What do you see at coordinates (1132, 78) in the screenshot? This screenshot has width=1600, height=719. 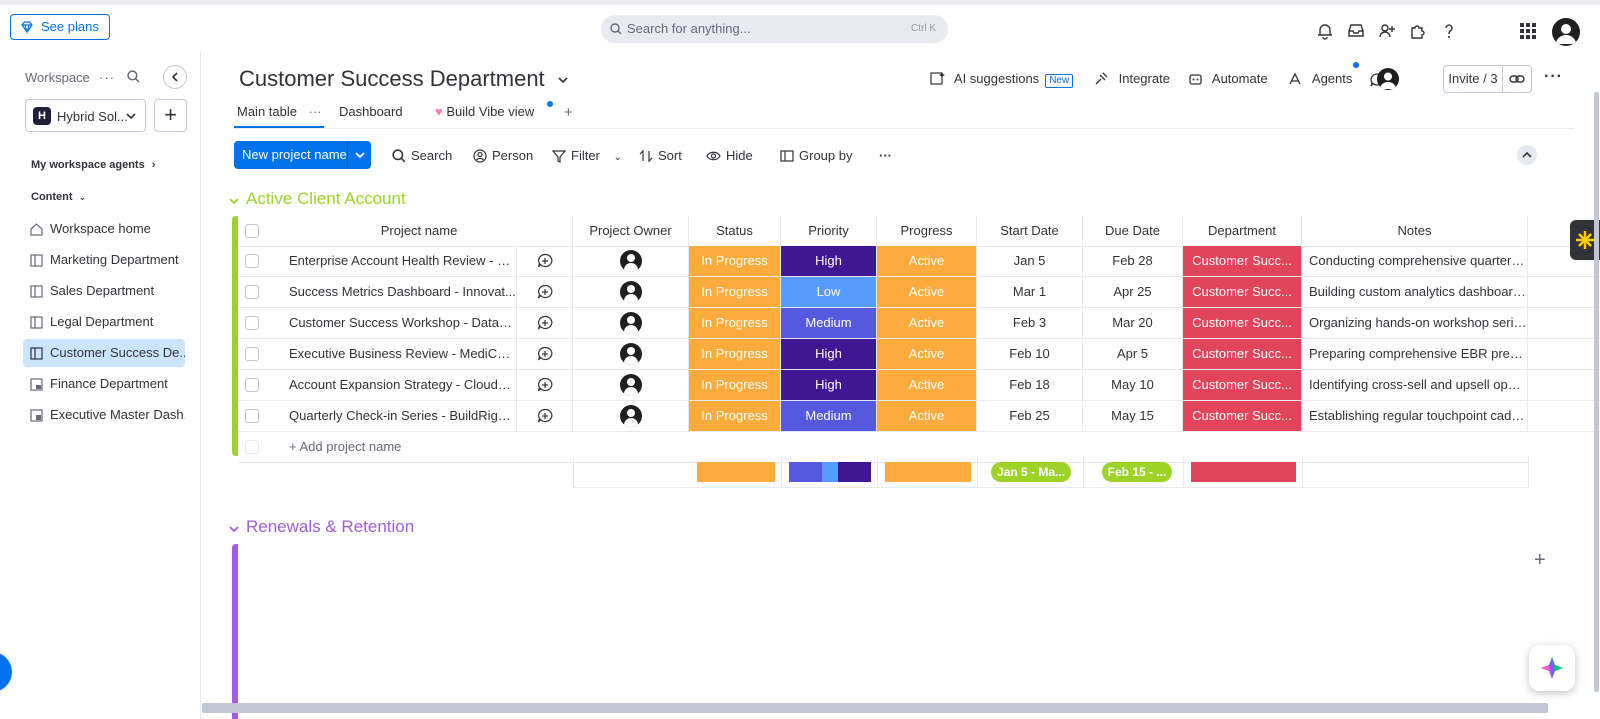 I see `integrate-button: Integrate` at bounding box center [1132, 78].